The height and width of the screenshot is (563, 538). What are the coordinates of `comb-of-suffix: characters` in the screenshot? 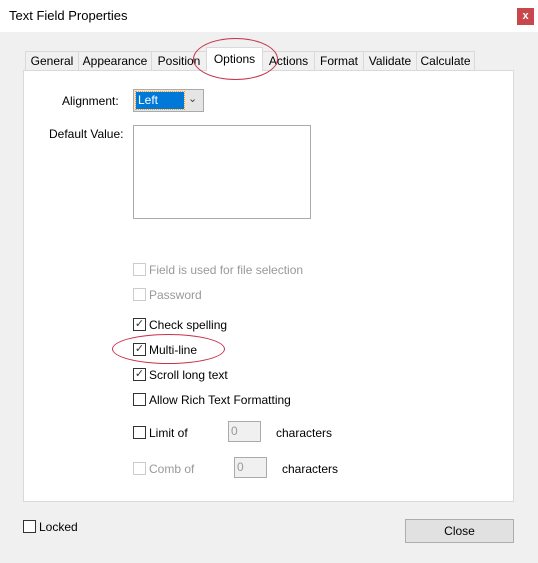 It's located at (310, 469).